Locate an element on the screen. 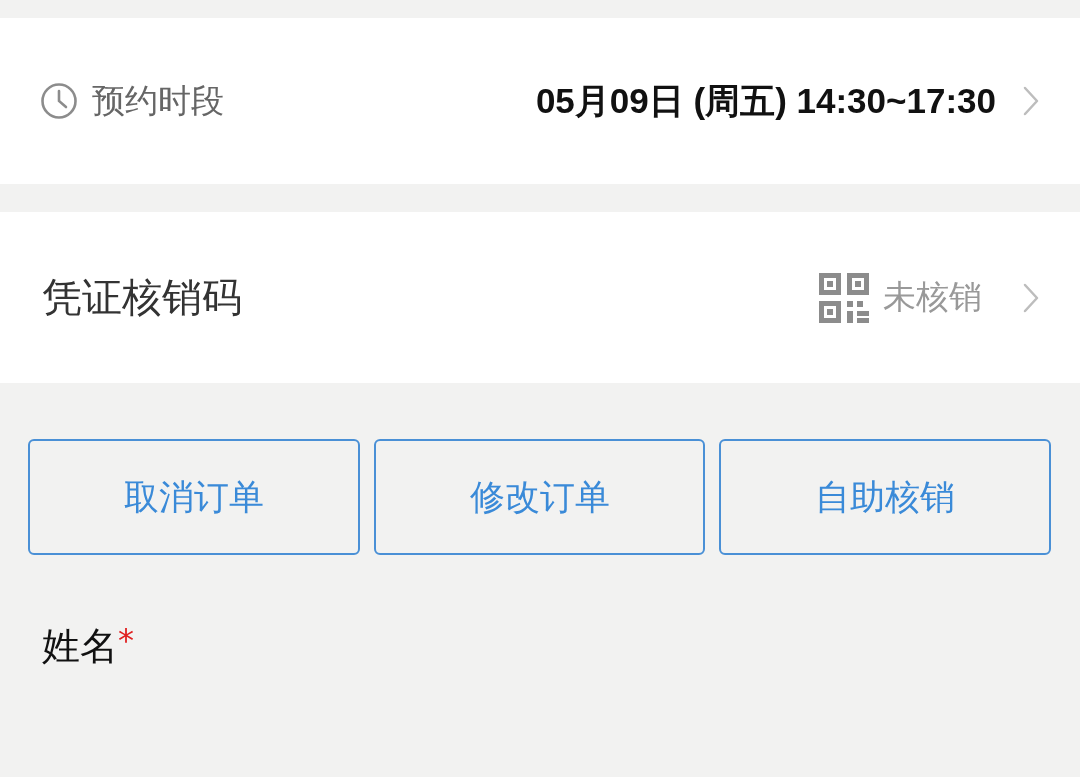 The height and width of the screenshot is (777, 1080). qr-code-icon is located at coordinates (844, 297).